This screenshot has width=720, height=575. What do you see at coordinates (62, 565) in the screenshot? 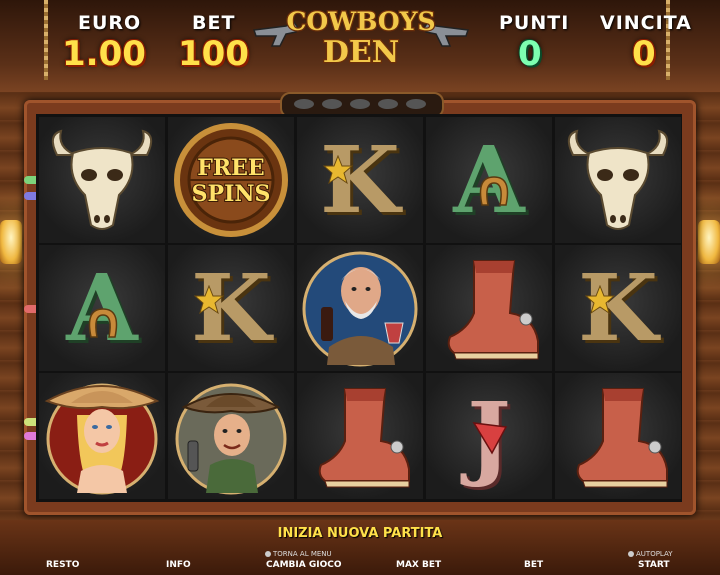
I see `resto-button: RESTO` at bounding box center [62, 565].